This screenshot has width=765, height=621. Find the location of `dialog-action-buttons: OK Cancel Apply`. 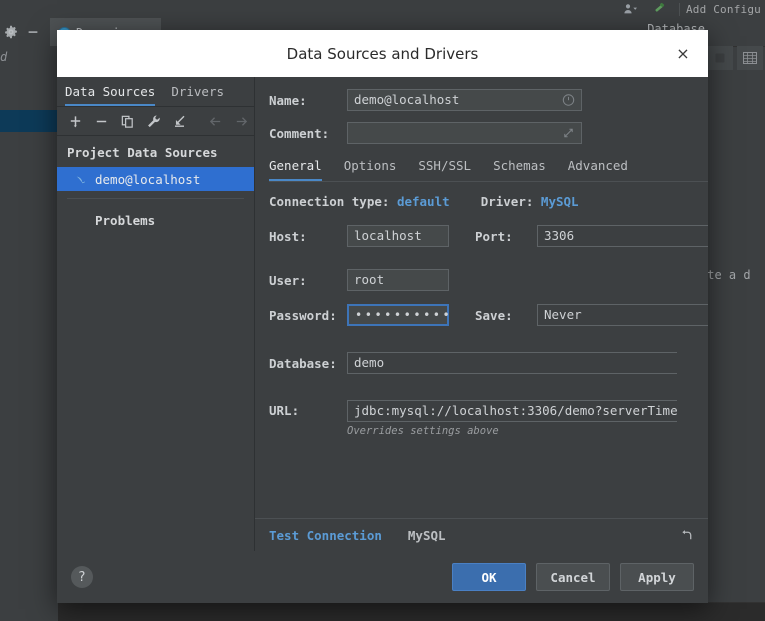

dialog-action-buttons: OK Cancel Apply is located at coordinates (573, 577).